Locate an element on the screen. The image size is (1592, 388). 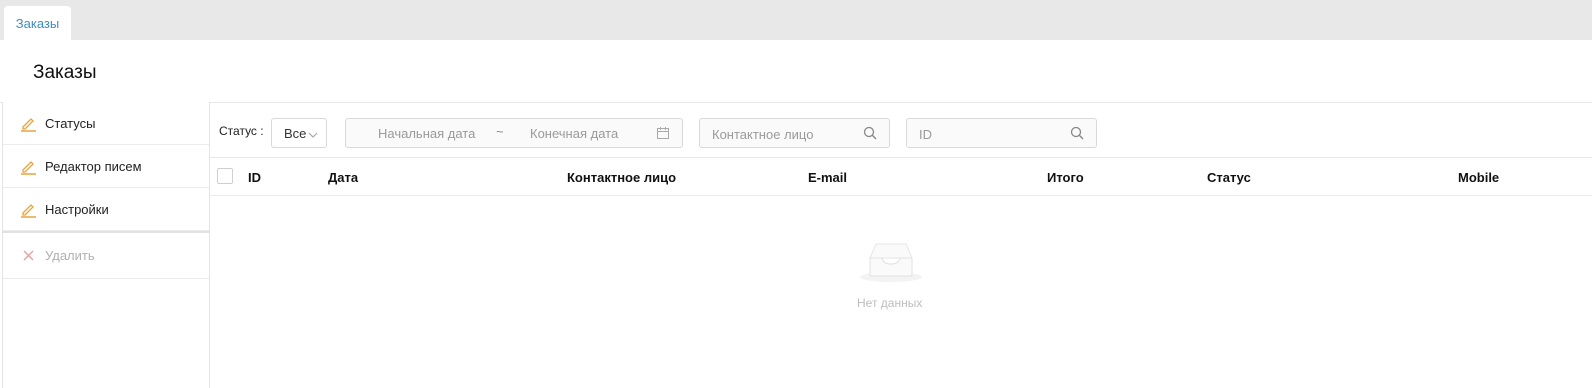
sidebar-item-label: Статусы is located at coordinates (70, 123).